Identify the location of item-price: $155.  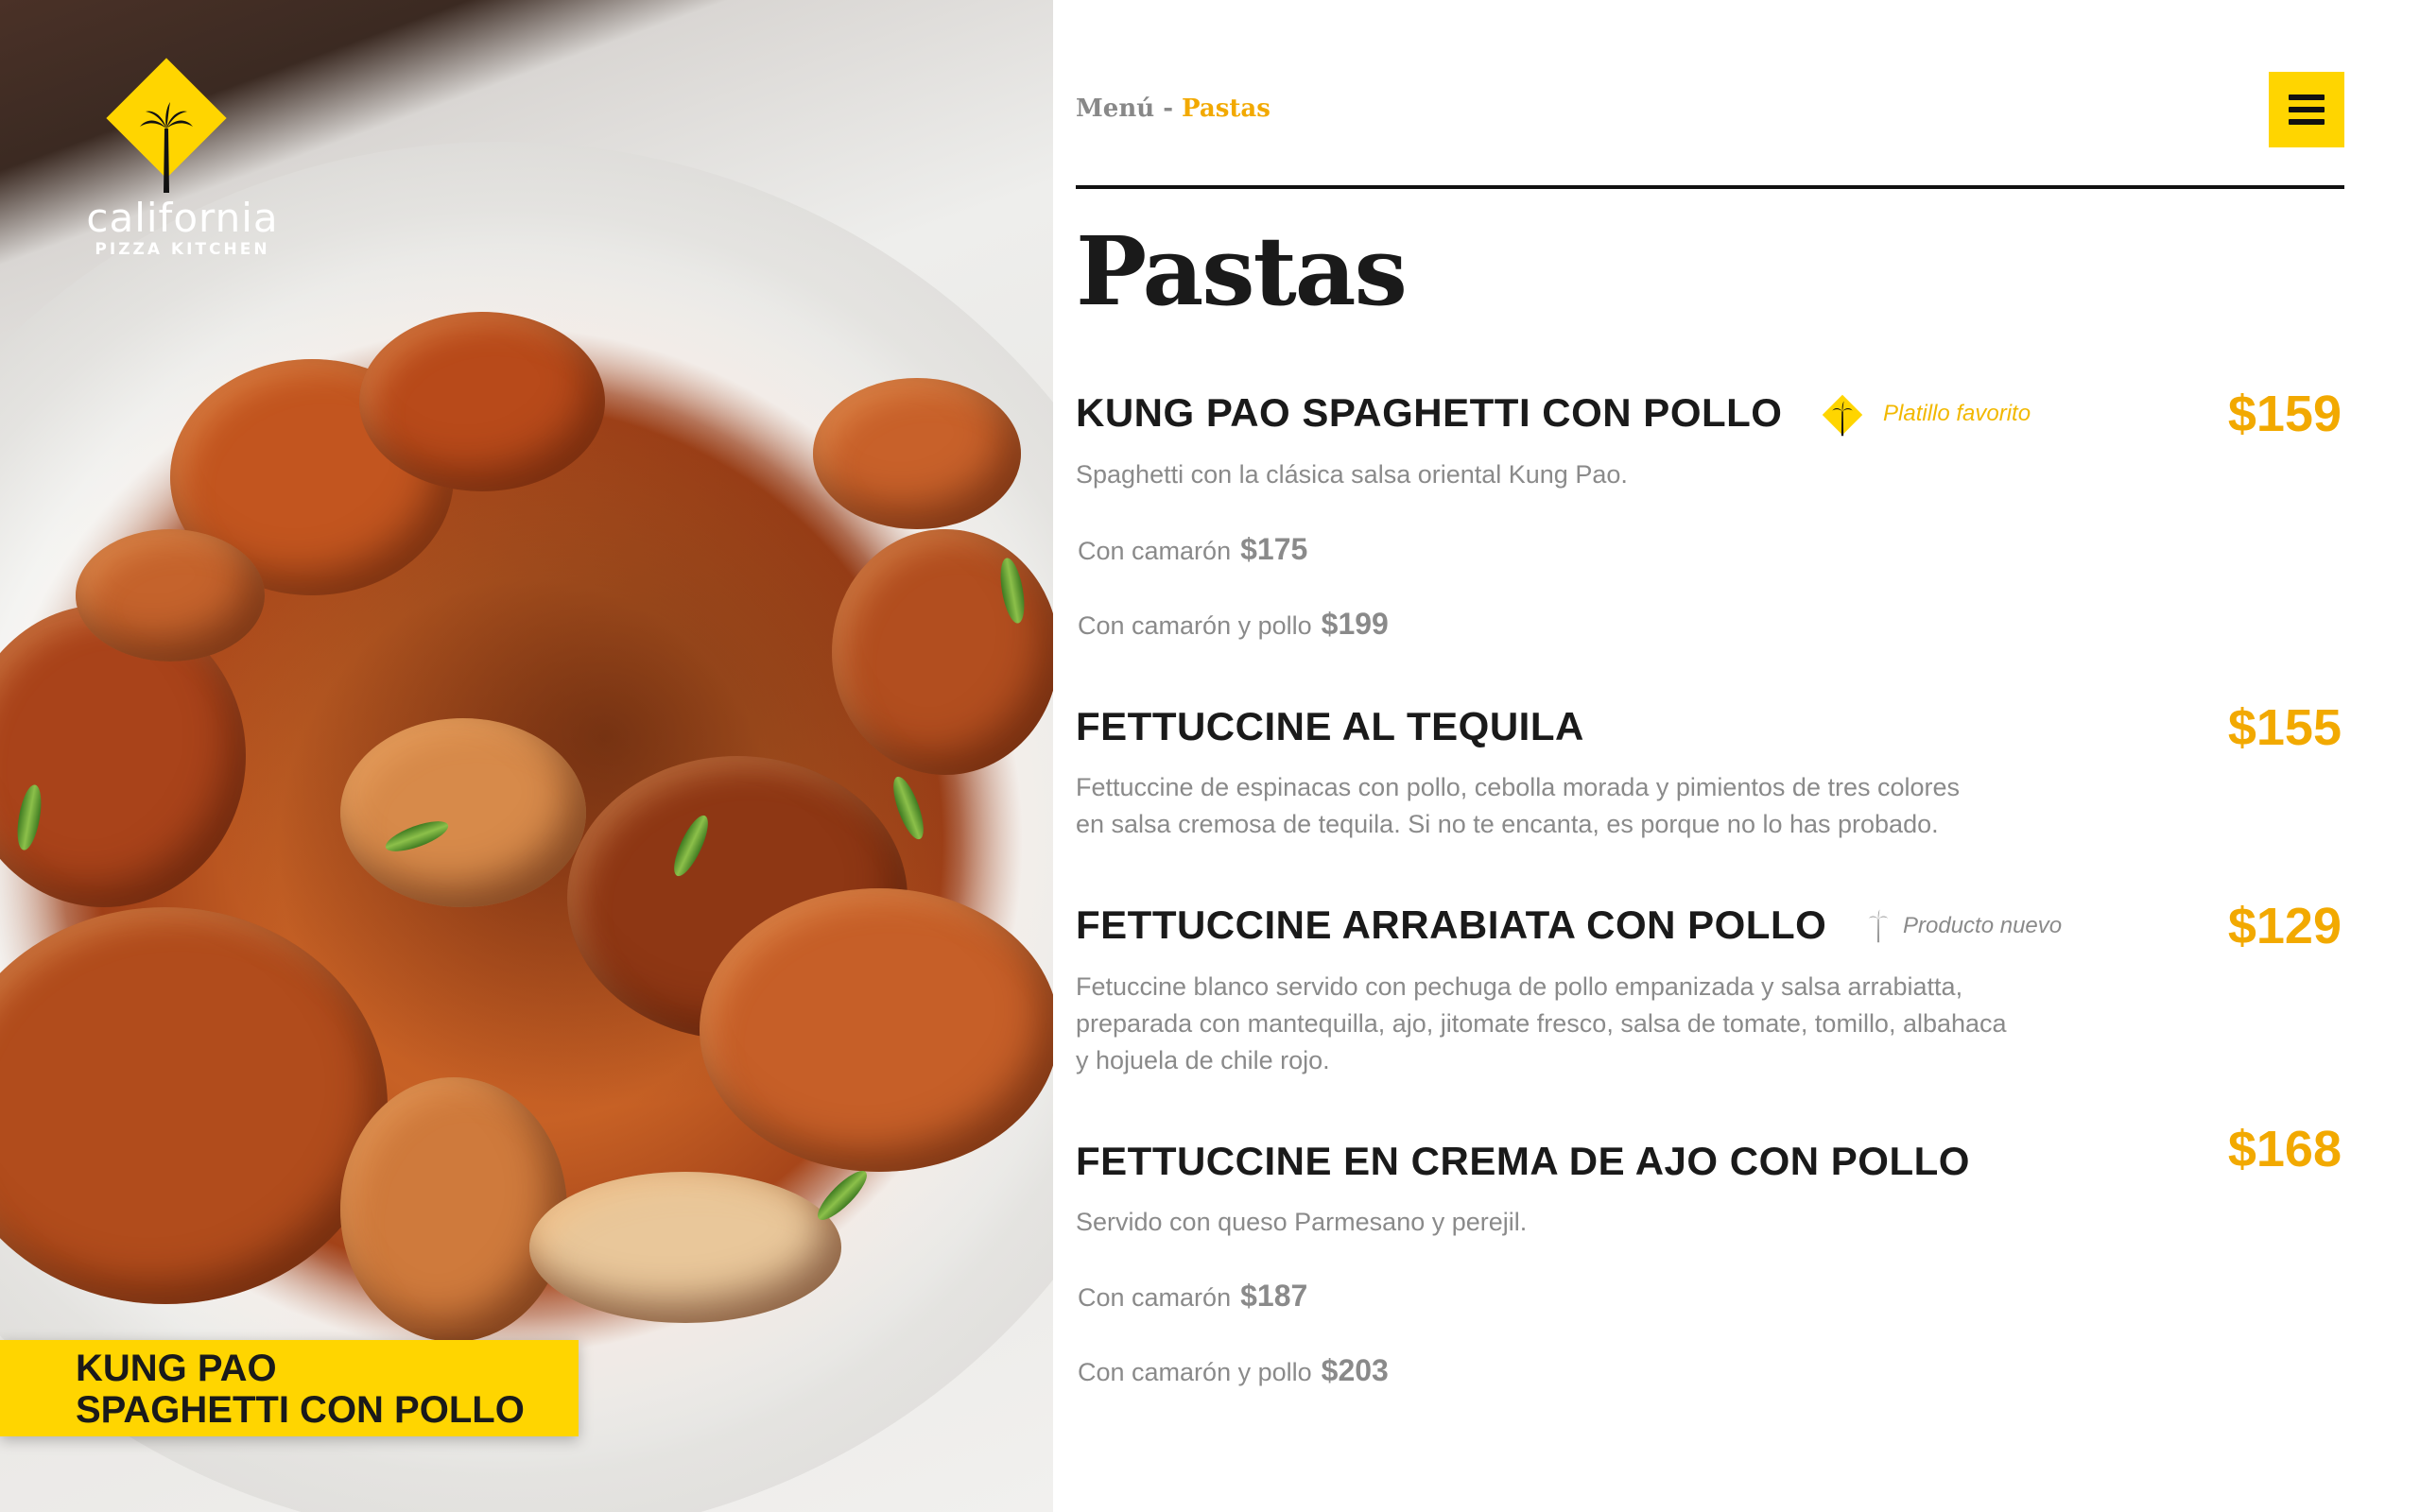
(2284, 727).